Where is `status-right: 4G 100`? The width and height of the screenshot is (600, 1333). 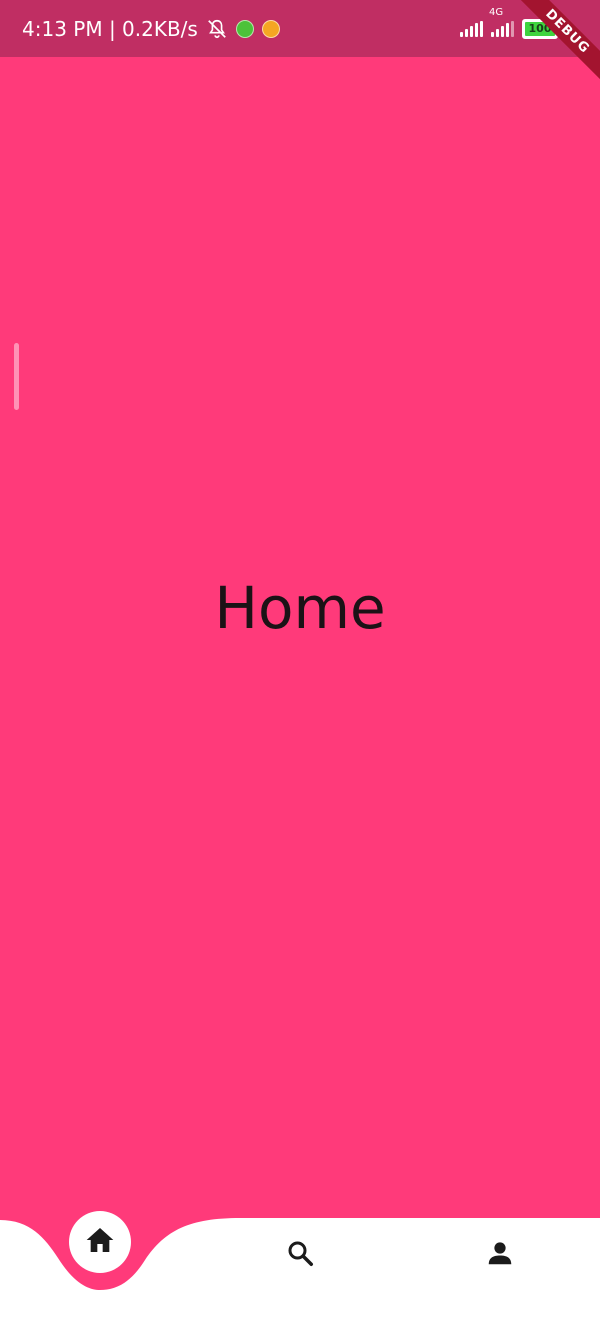 status-right: 4G 100 is located at coordinates (510, 28).